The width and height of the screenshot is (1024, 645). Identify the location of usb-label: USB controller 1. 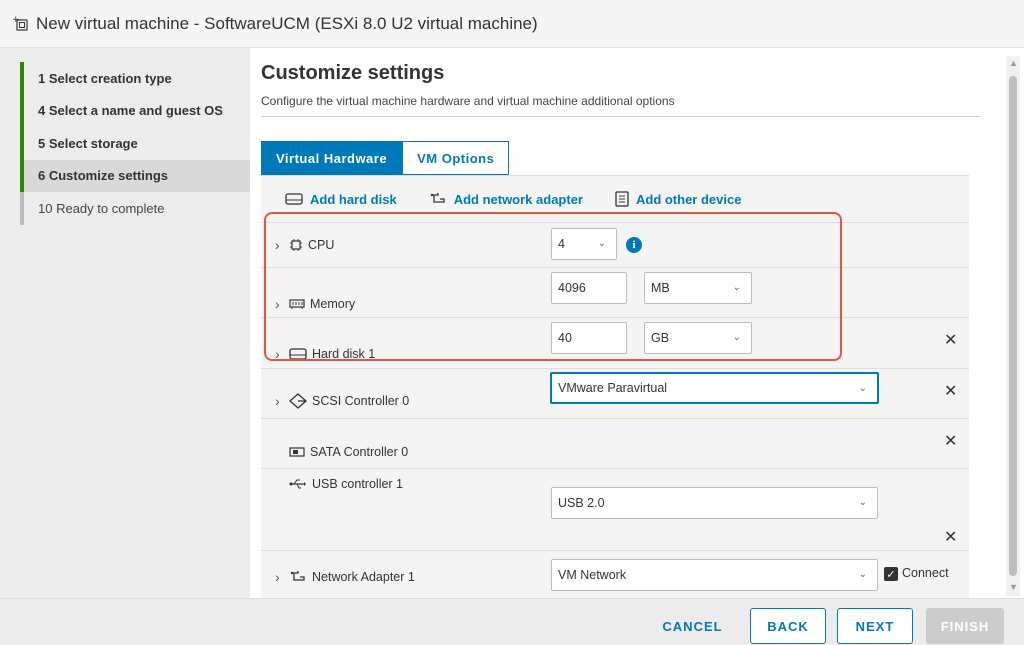
(358, 484).